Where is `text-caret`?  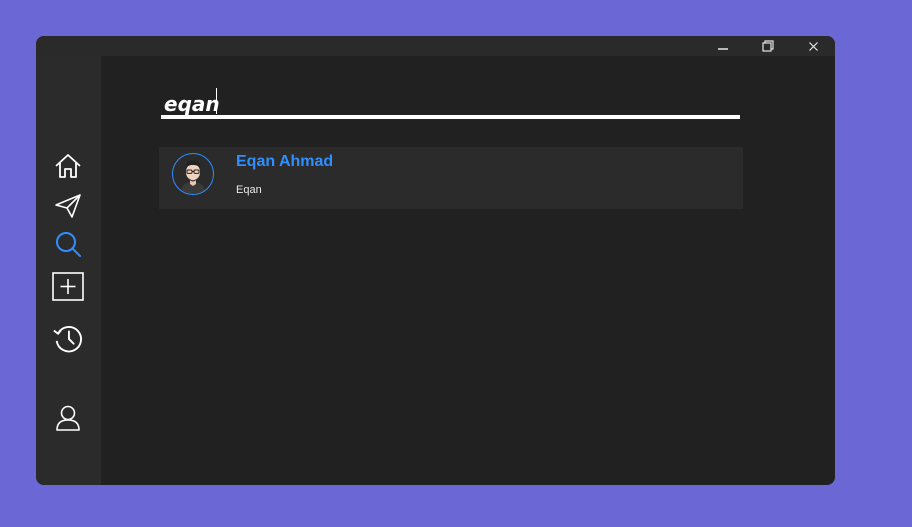
text-caret is located at coordinates (216, 101).